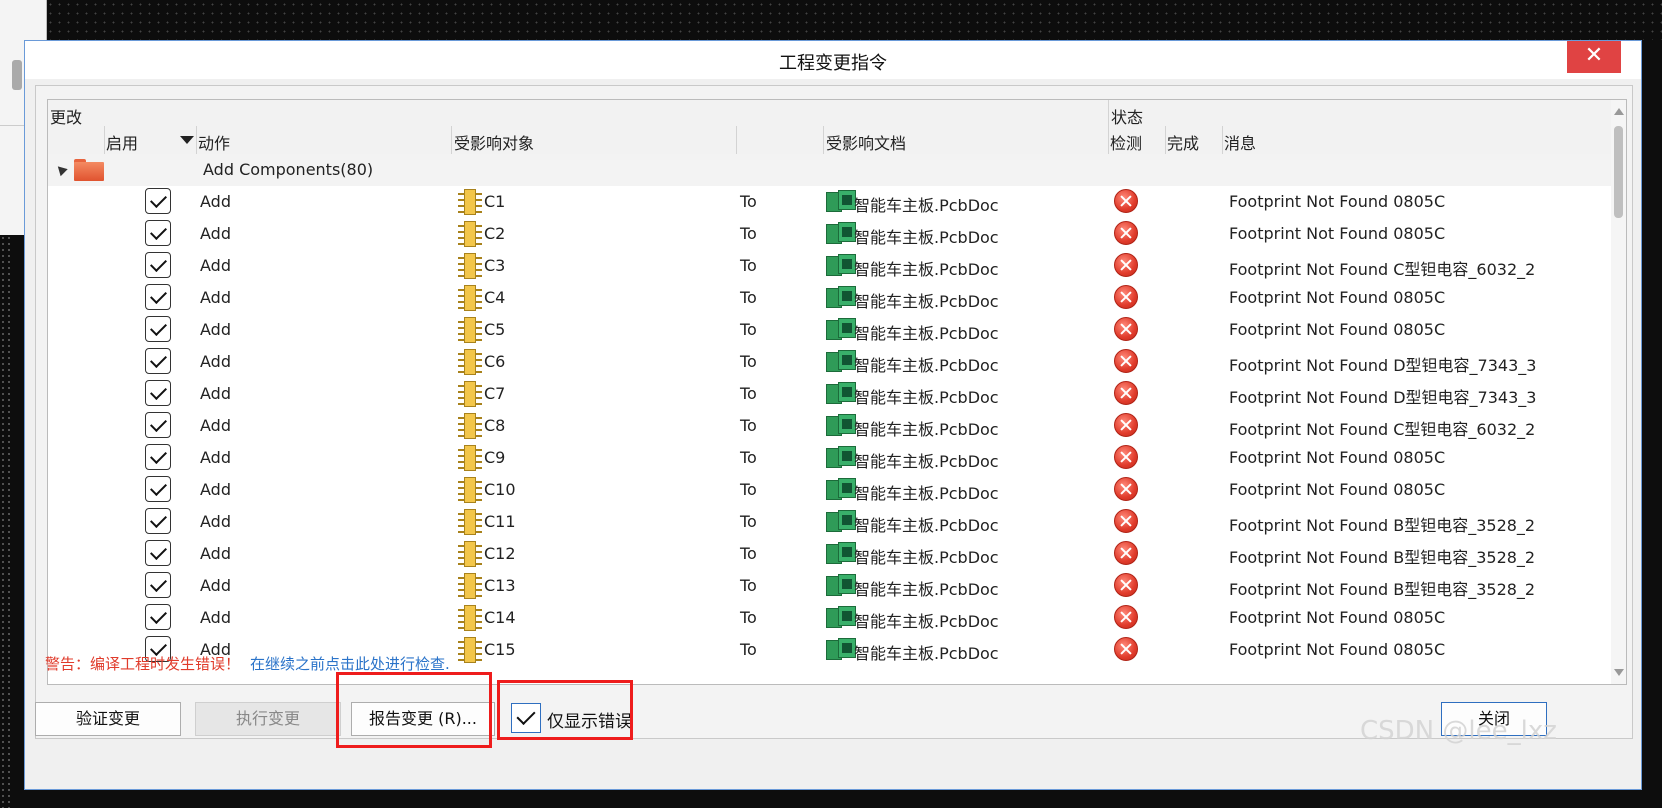 Image resolution: width=1662 pixels, height=808 pixels. Describe the element at coordinates (1594, 57) in the screenshot. I see `close-window-button: ✕` at that location.